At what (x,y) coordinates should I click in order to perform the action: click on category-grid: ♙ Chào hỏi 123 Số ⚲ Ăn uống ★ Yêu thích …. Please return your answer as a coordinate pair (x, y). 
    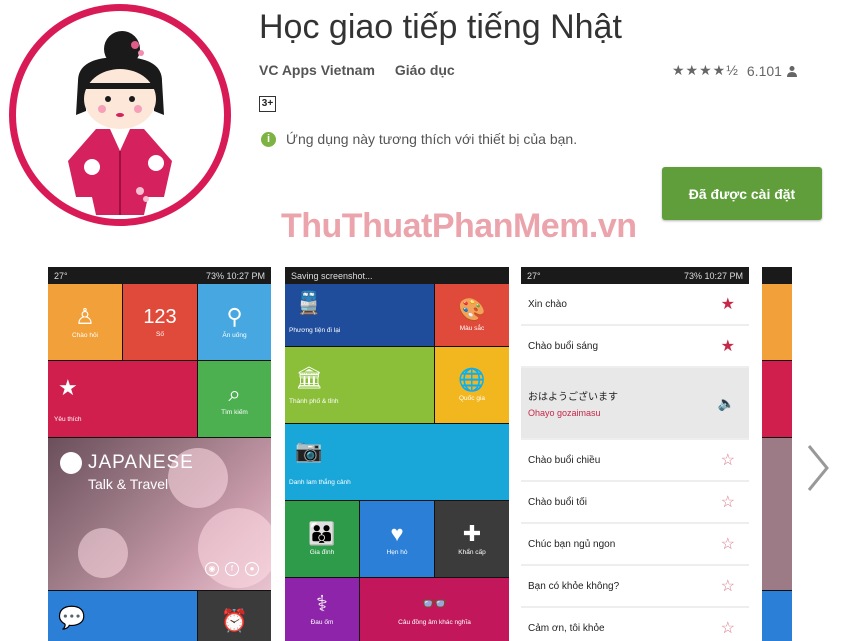
    Looking at the image, I should click on (159, 462).